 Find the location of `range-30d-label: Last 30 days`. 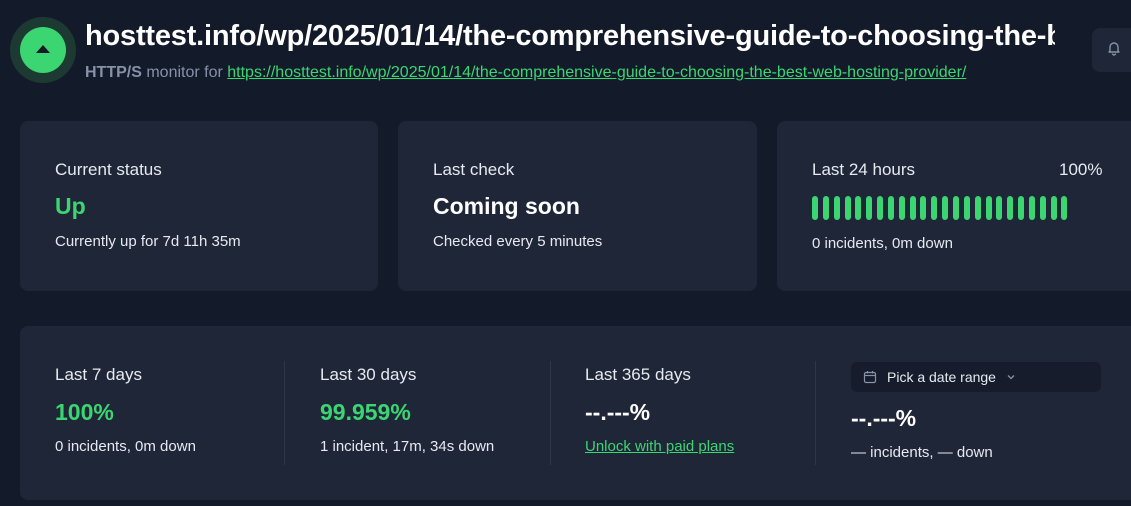

range-30d-label: Last 30 days is located at coordinates (368, 374).